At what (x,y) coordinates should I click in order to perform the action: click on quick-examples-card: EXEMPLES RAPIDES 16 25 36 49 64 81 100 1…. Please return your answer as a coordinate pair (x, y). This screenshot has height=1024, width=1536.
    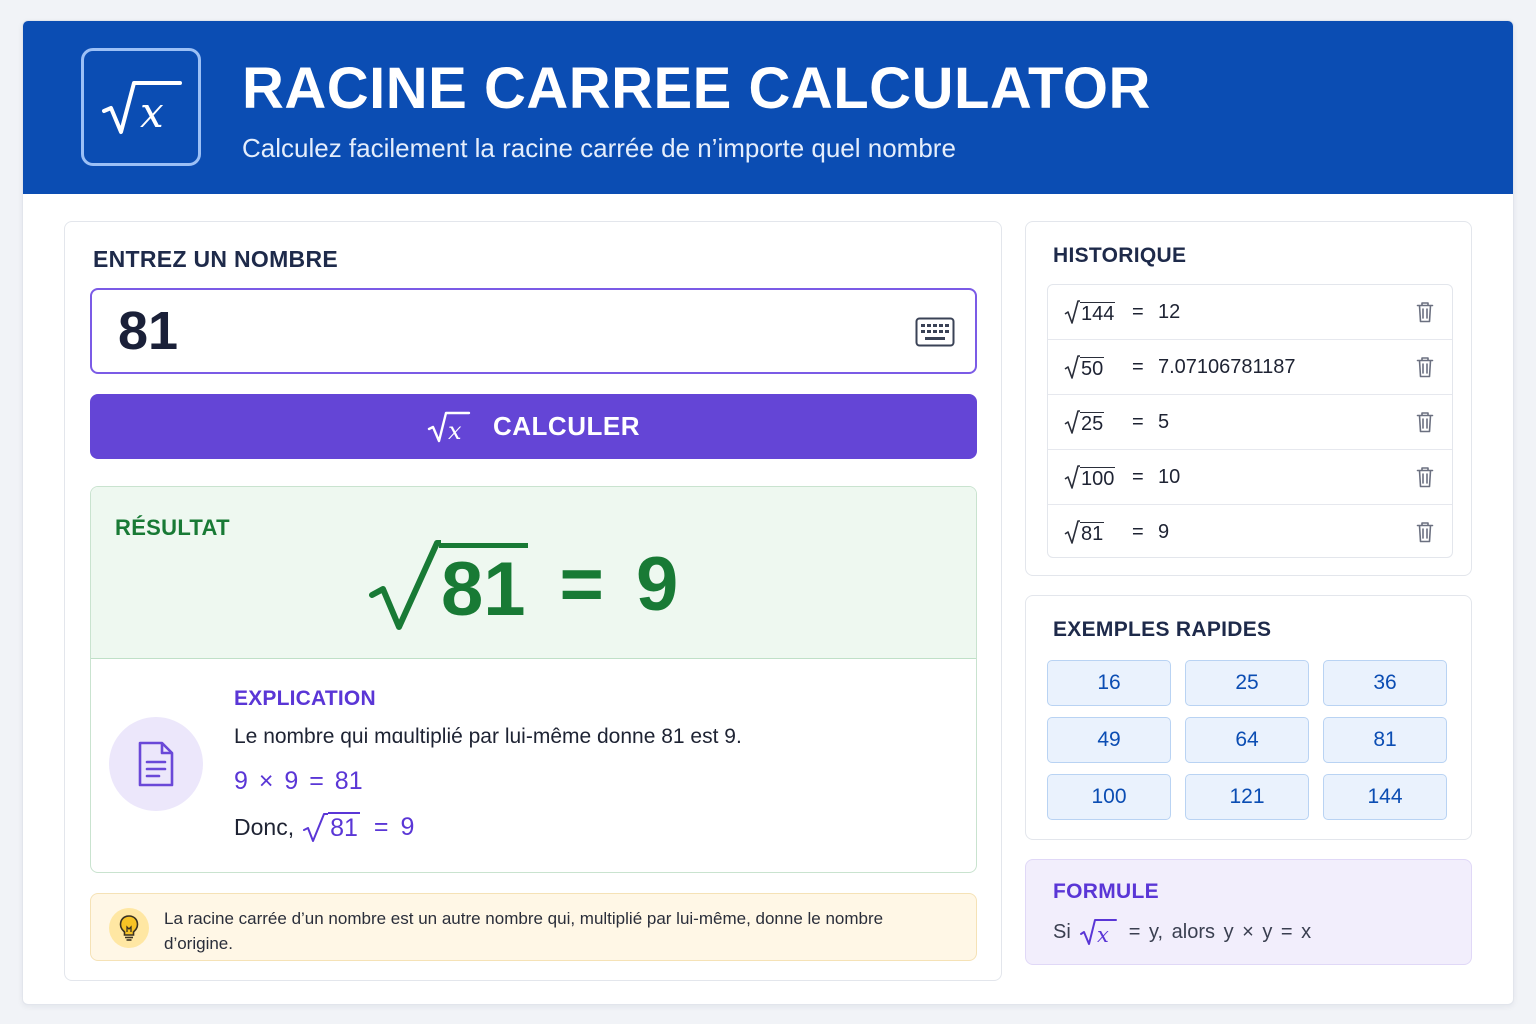
    Looking at the image, I should click on (1248, 717).